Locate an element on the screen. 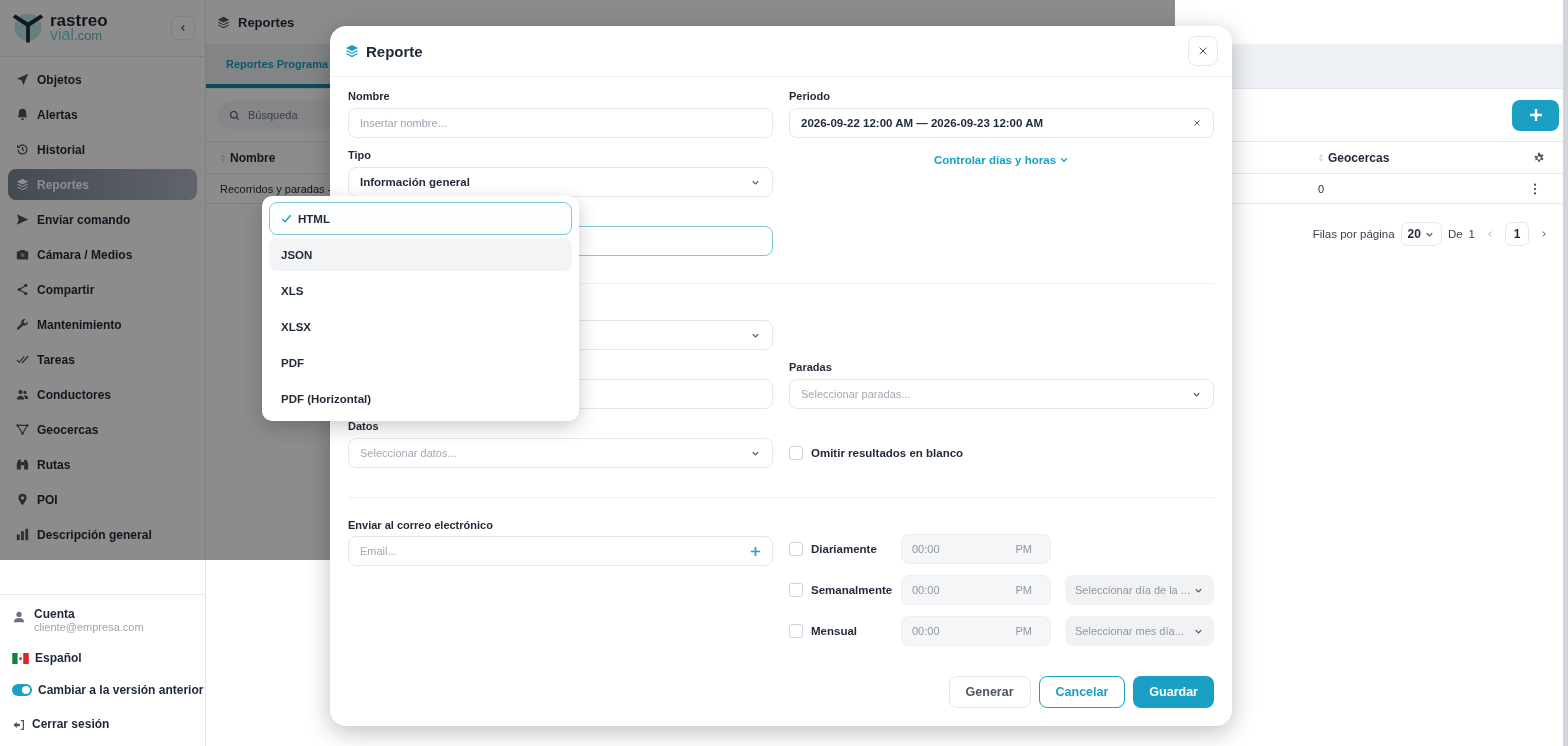  sidebar-item: Rutas is located at coordinates (102, 464).